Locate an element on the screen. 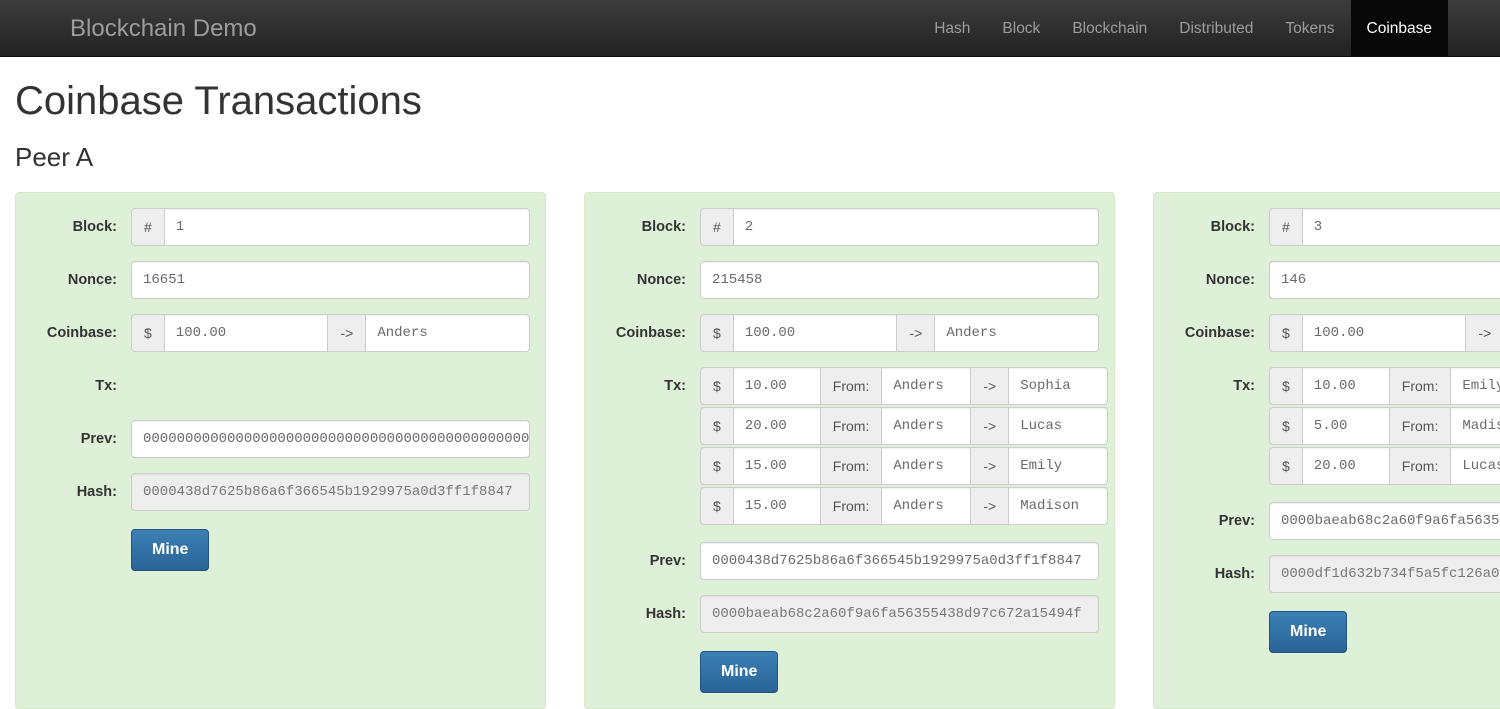  block-number-input: 3 is located at coordinates (1400, 227).